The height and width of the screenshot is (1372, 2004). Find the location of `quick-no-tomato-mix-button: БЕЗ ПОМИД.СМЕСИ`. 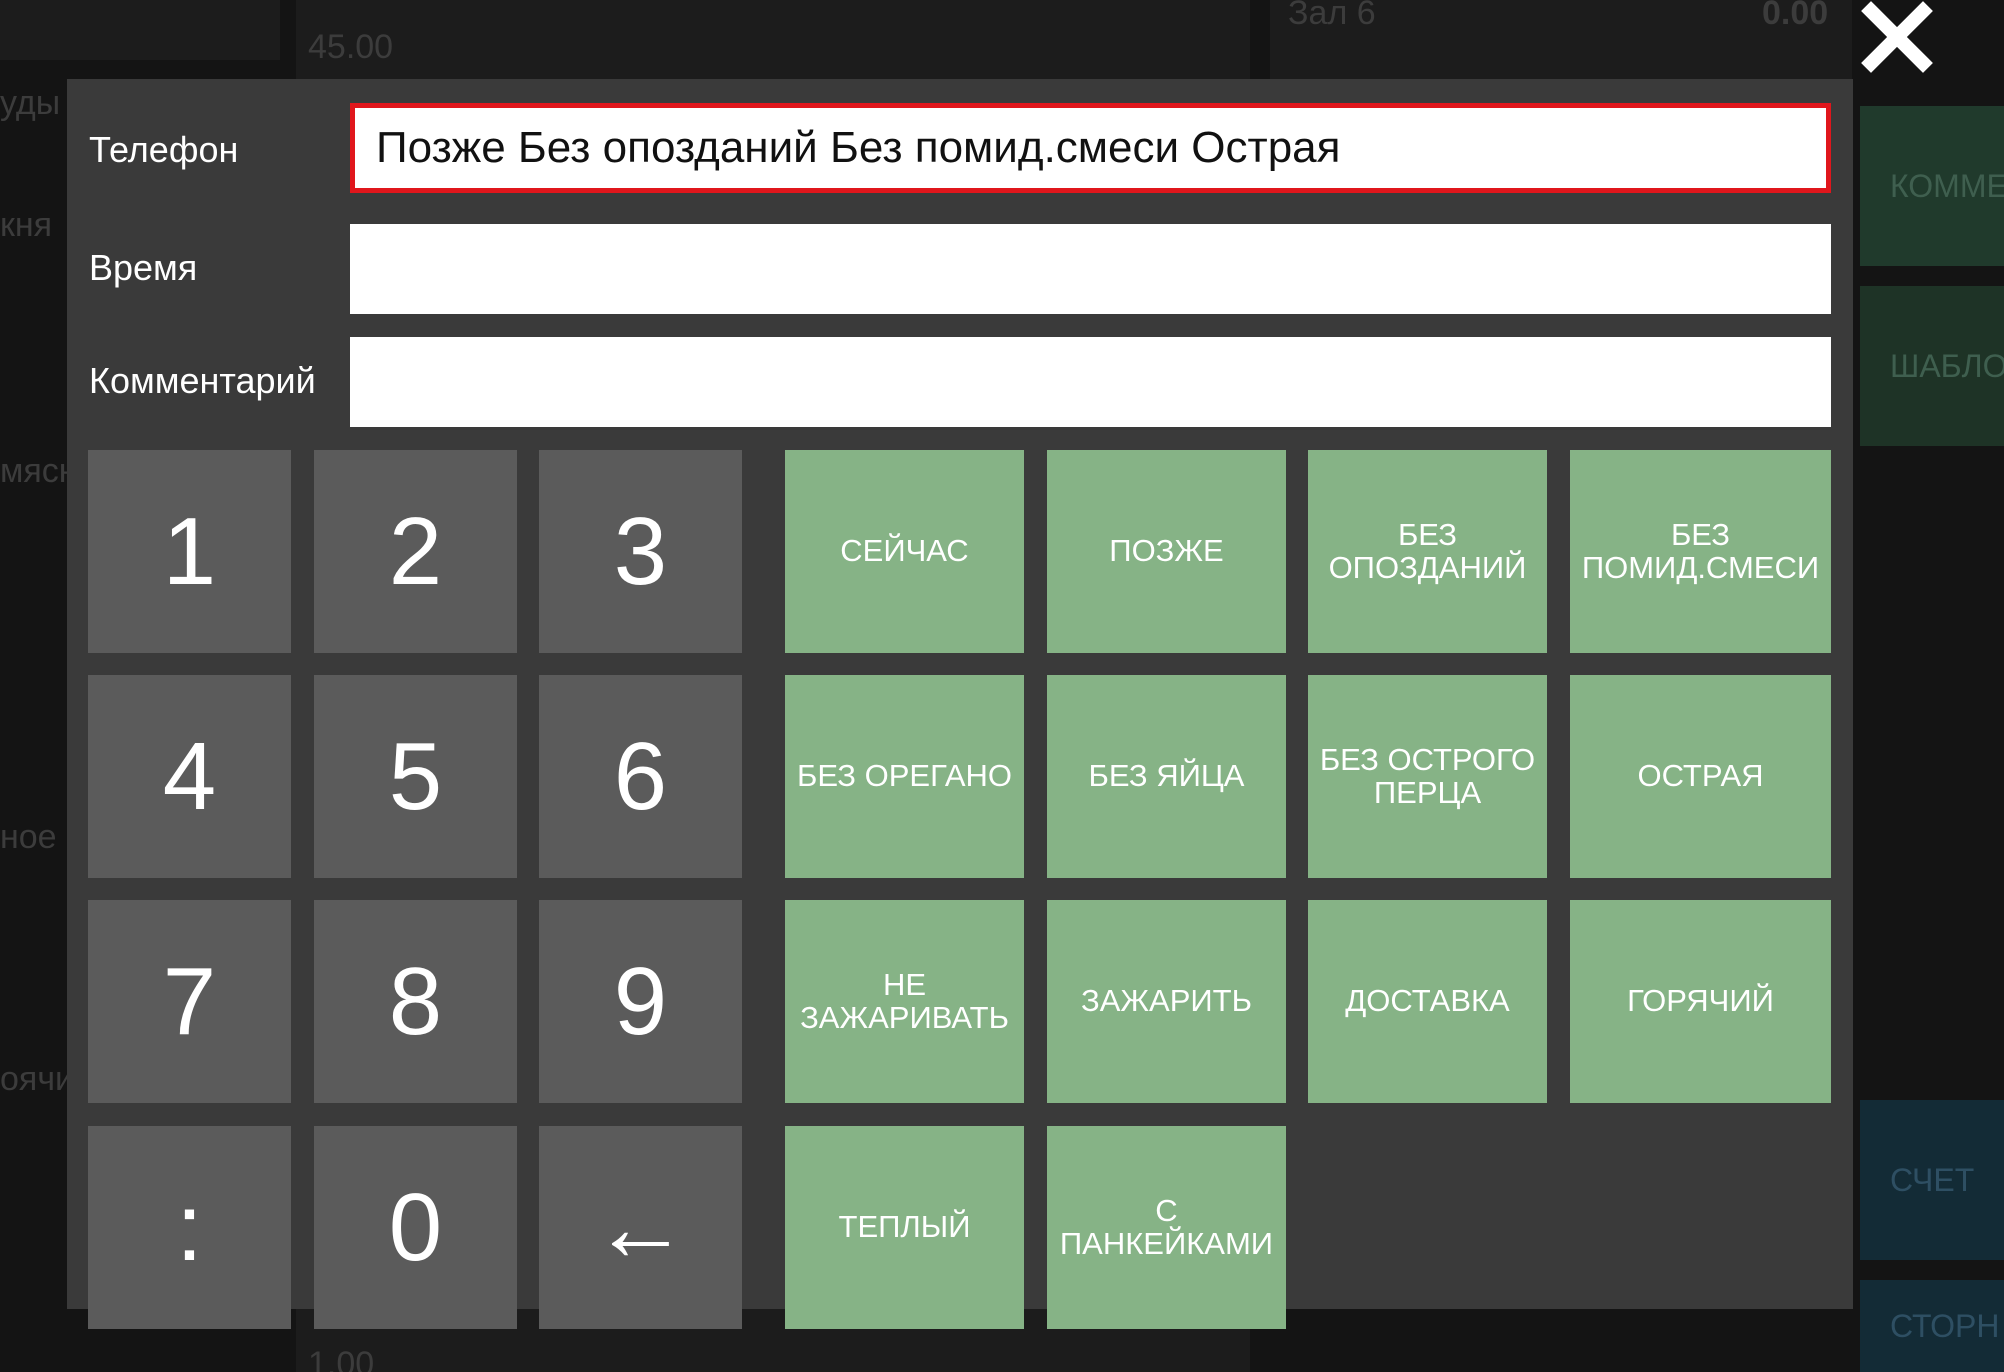

quick-no-tomato-mix-button: БЕЗ ПОМИД.СМЕСИ is located at coordinates (1700, 551).